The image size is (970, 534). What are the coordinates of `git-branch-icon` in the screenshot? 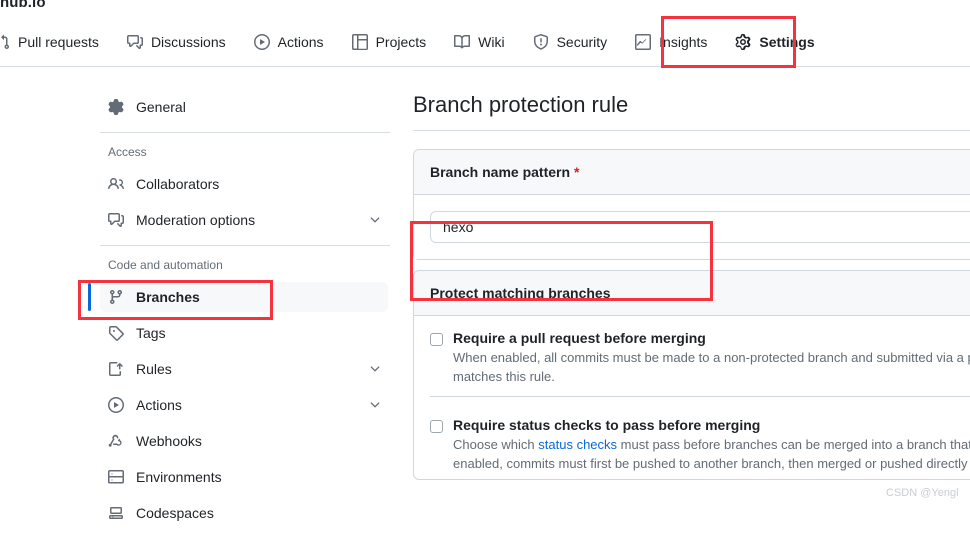 It's located at (116, 297).